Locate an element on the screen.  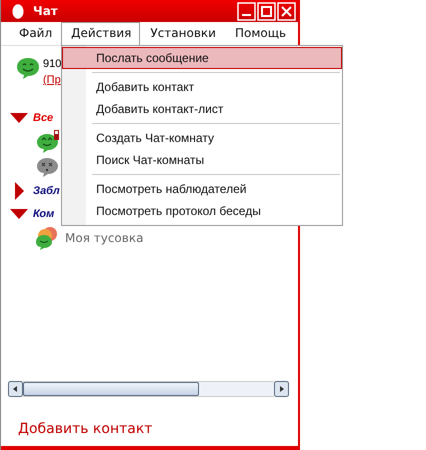
group-faces-icon is located at coordinates (47, 238).